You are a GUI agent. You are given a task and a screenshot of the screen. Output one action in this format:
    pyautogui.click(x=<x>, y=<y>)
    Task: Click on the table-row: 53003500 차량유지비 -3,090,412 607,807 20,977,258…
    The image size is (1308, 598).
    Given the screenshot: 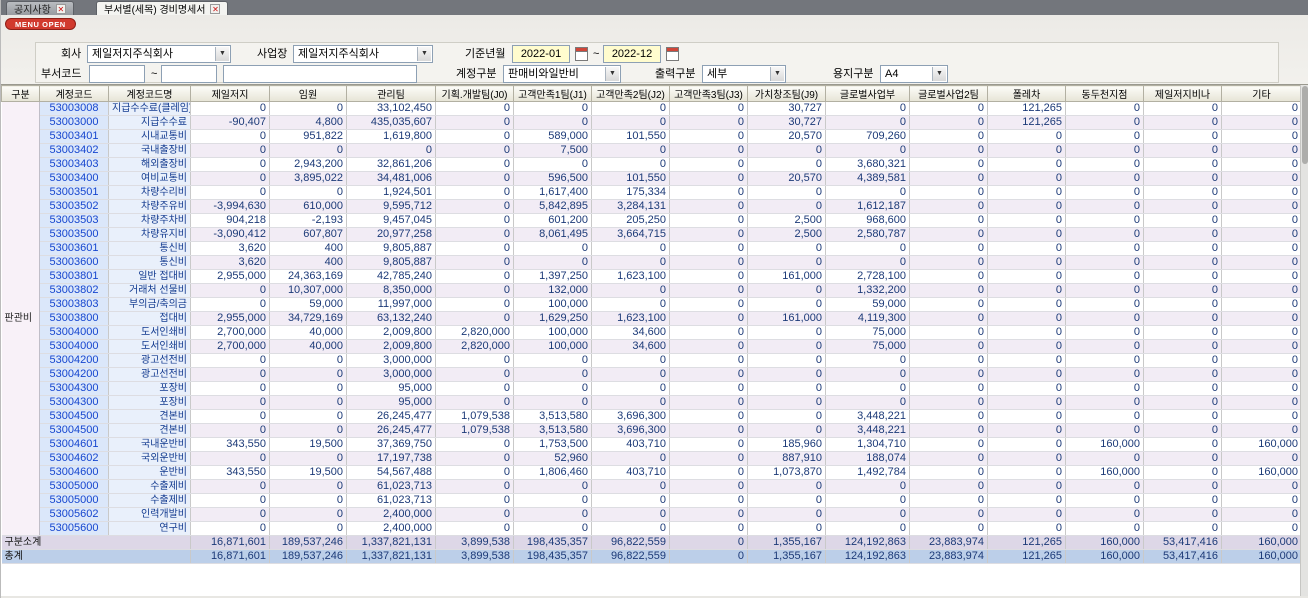 What is the action you would take?
    pyautogui.click(x=651, y=234)
    